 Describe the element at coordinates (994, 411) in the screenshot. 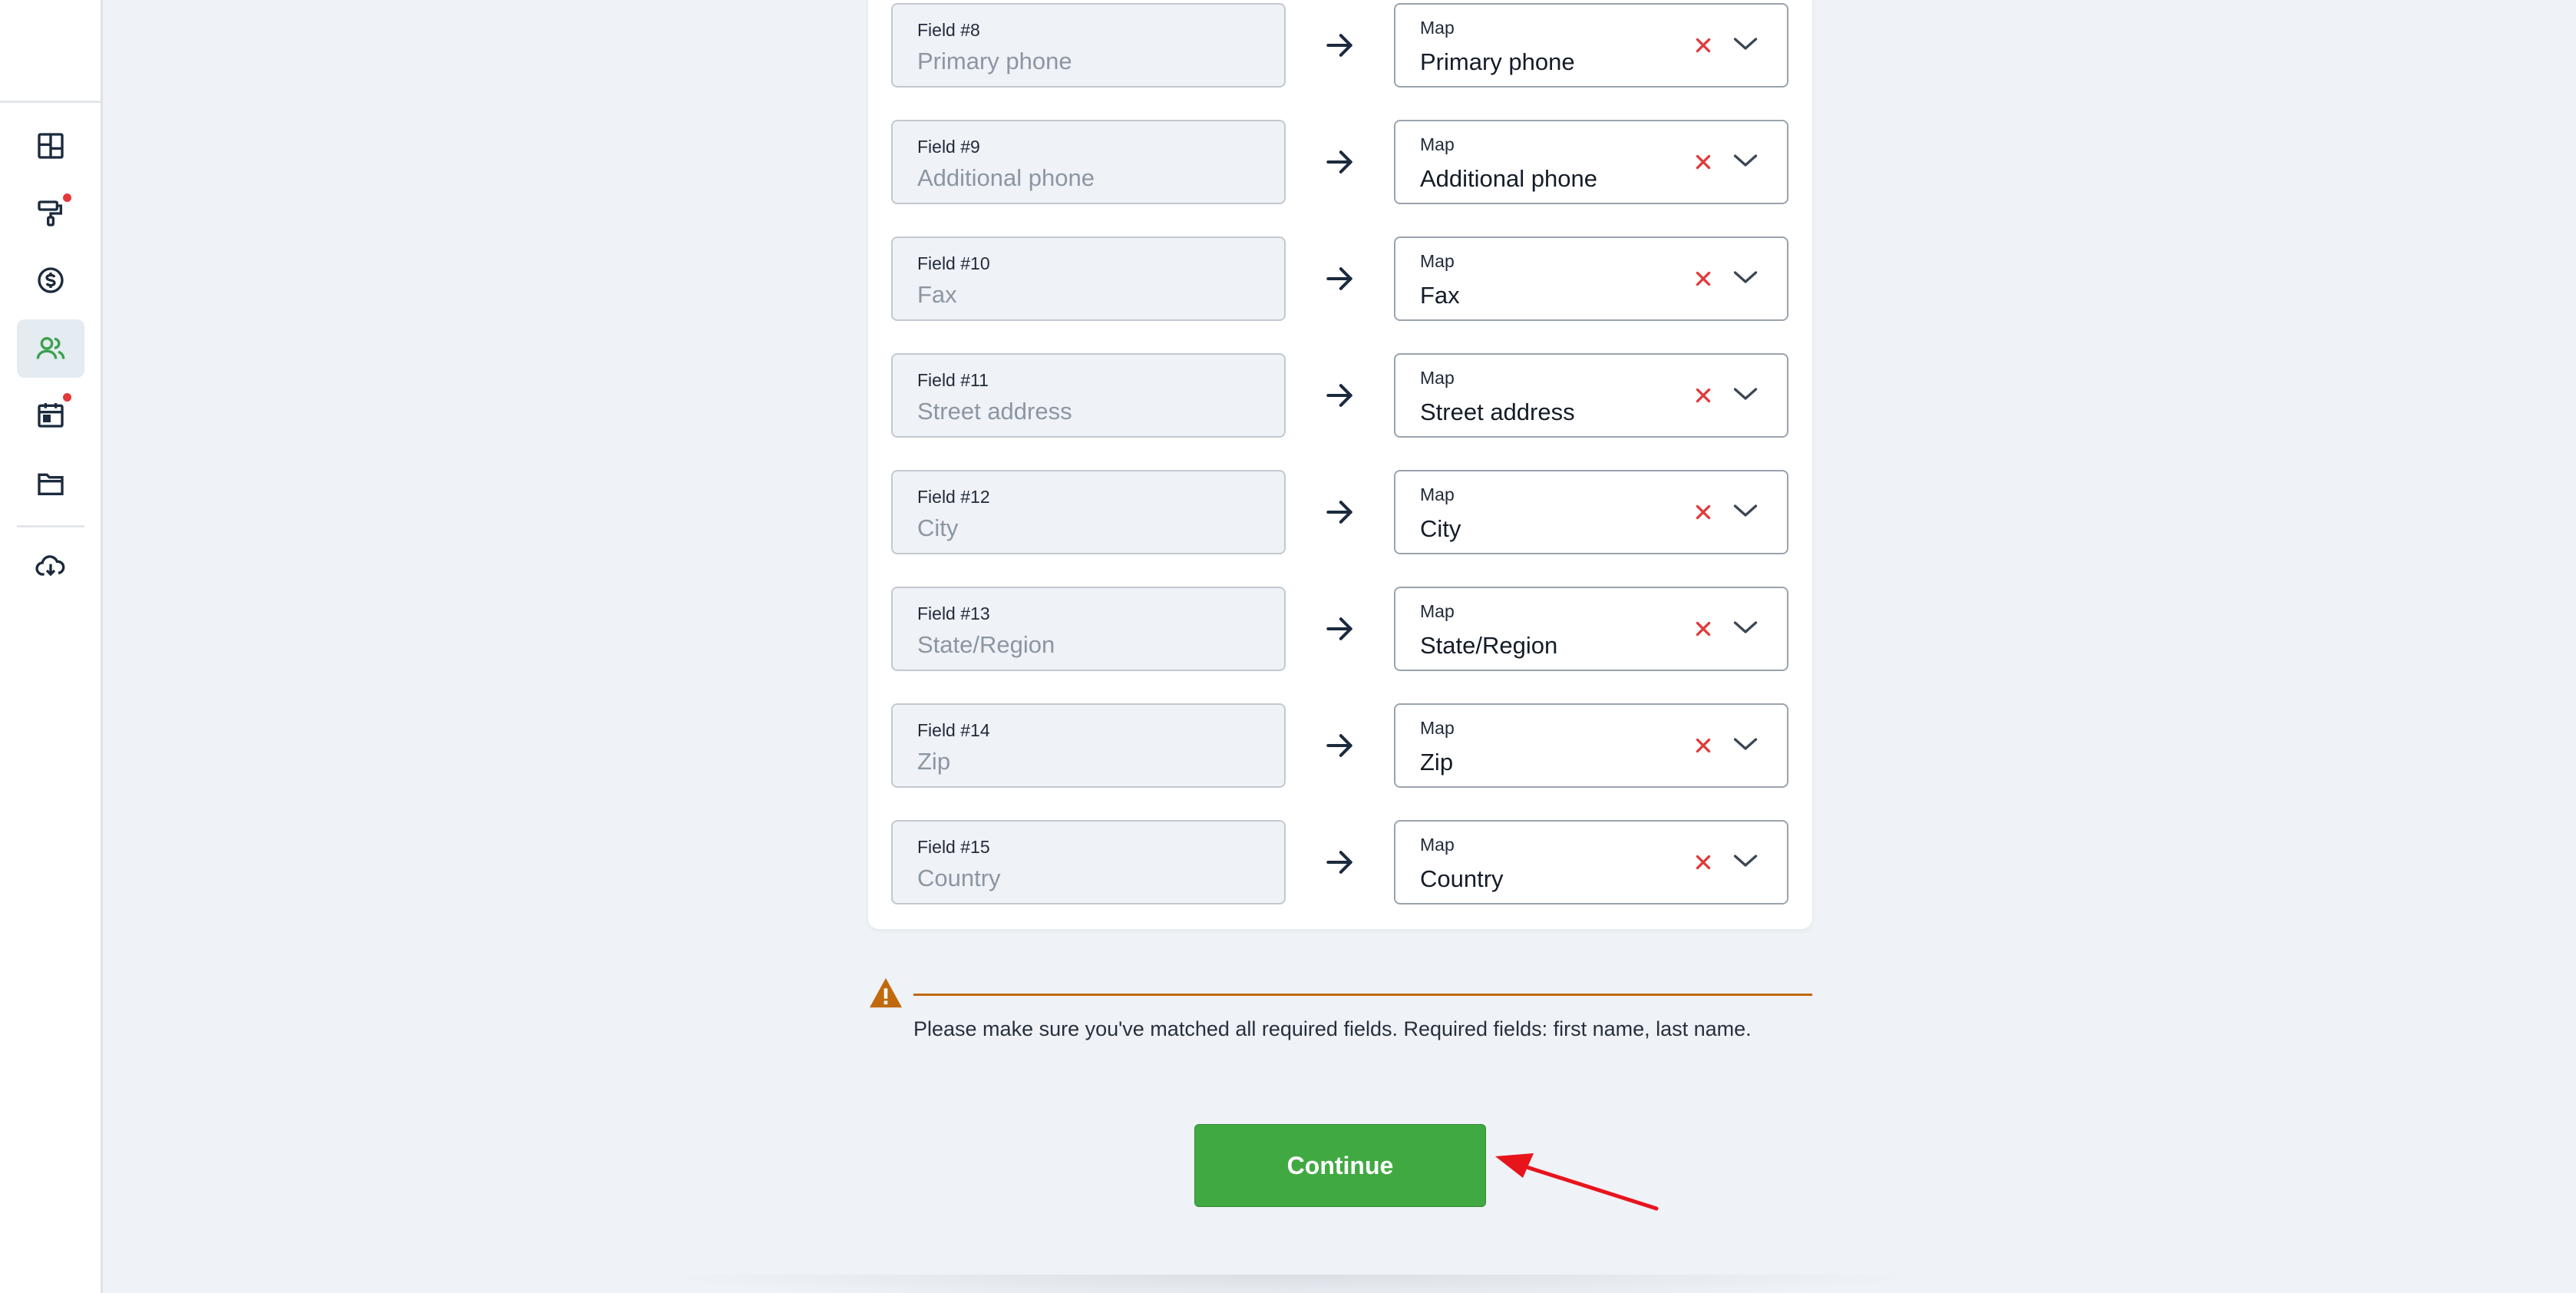

I see `field-value: Street address` at that location.